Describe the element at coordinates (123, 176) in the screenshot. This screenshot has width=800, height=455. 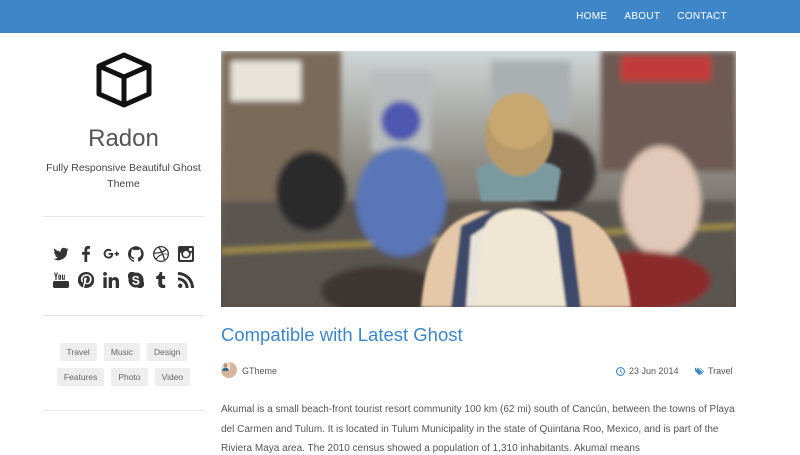
I see `site-description: Fully Responsive Beautiful Ghost Theme` at that location.